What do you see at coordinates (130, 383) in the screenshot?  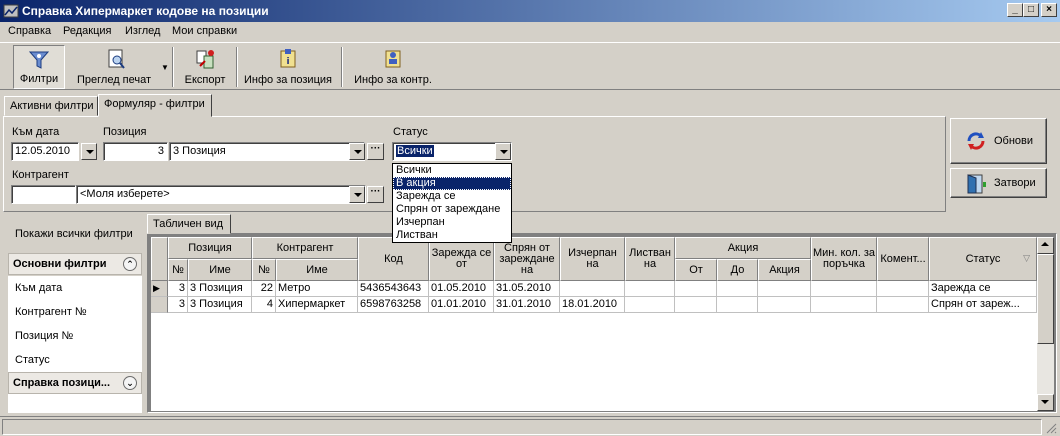 I see `chevron-down-icon: ⌄` at bounding box center [130, 383].